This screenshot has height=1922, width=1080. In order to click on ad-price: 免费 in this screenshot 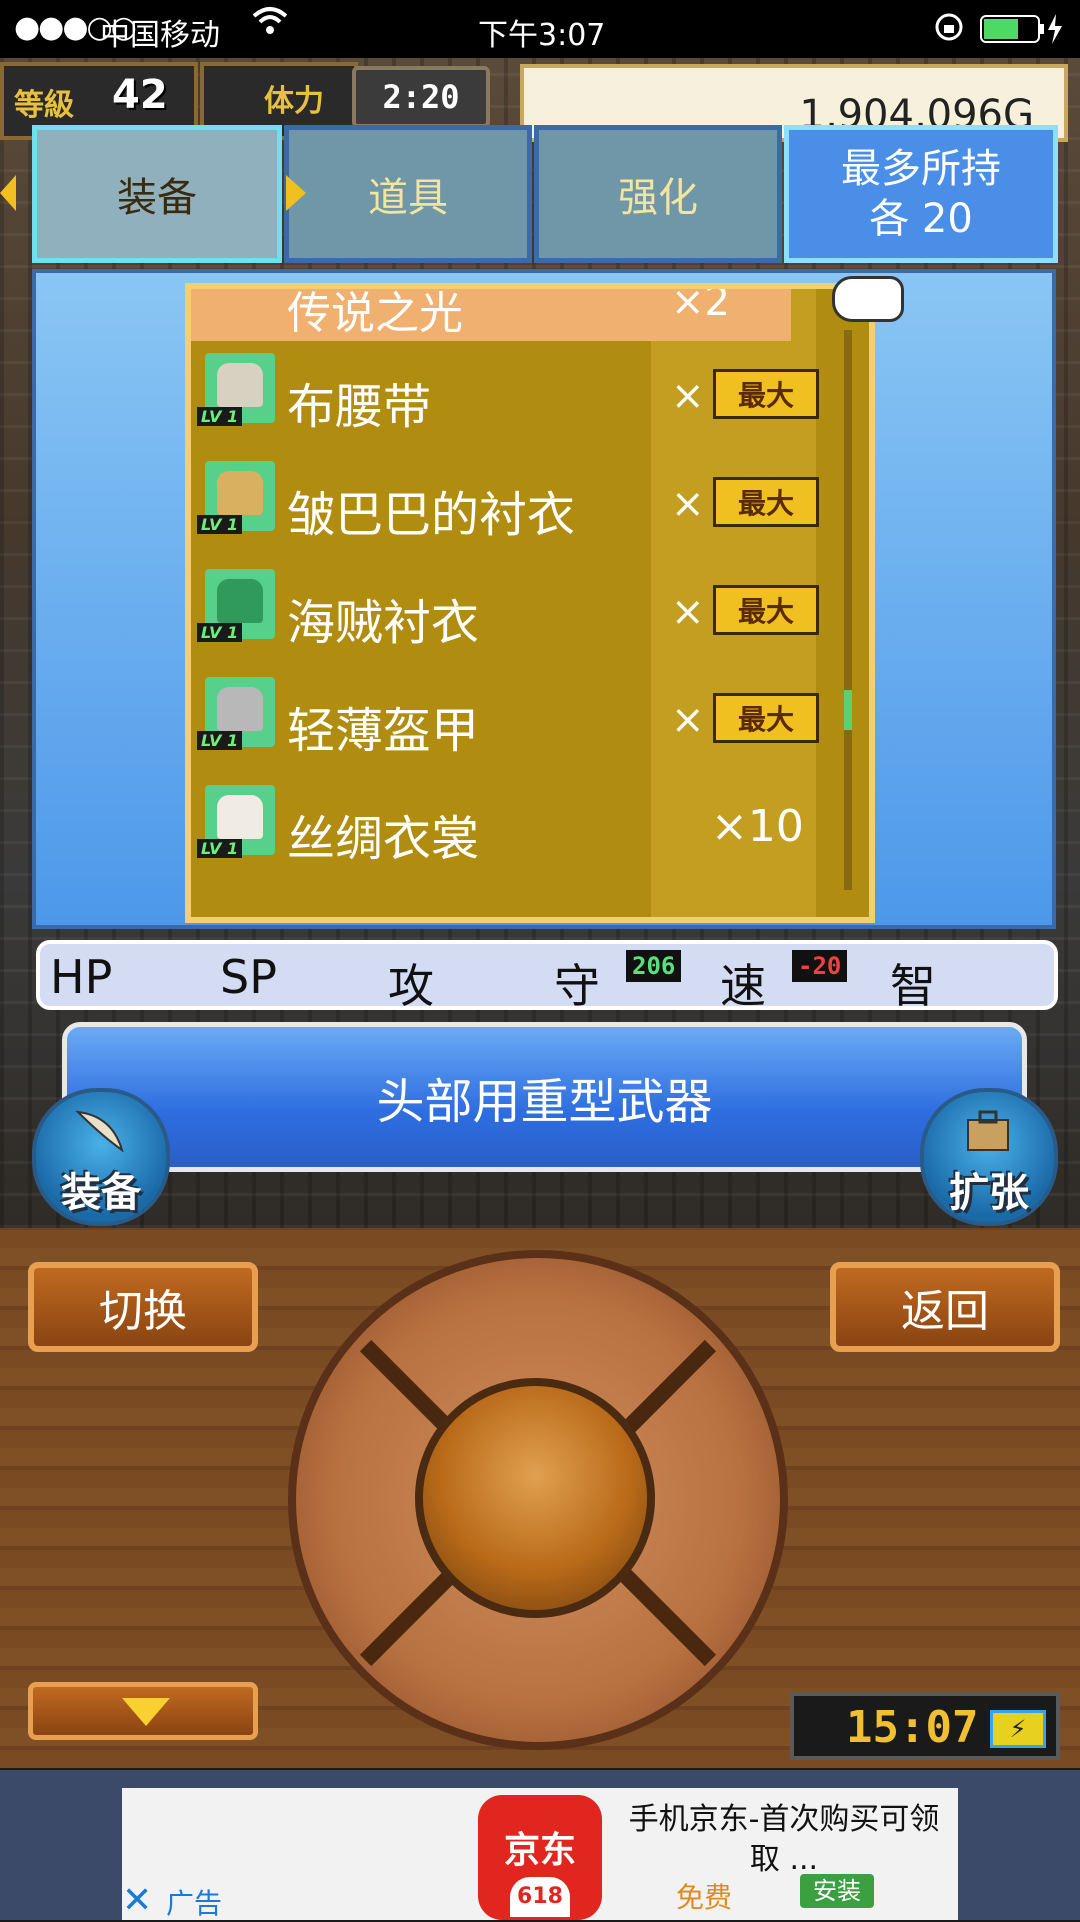, I will do `click(704, 1897)`.